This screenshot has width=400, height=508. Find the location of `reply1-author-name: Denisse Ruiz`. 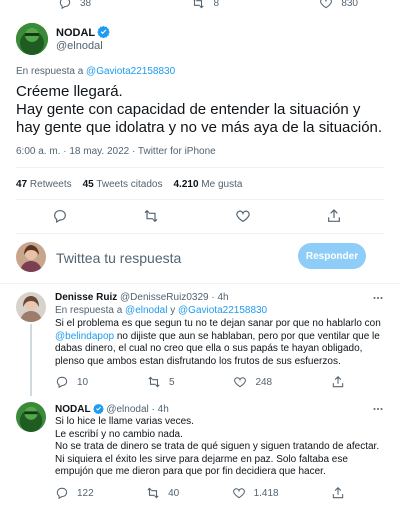

reply1-author-name: Denisse Ruiz is located at coordinates (86, 297).